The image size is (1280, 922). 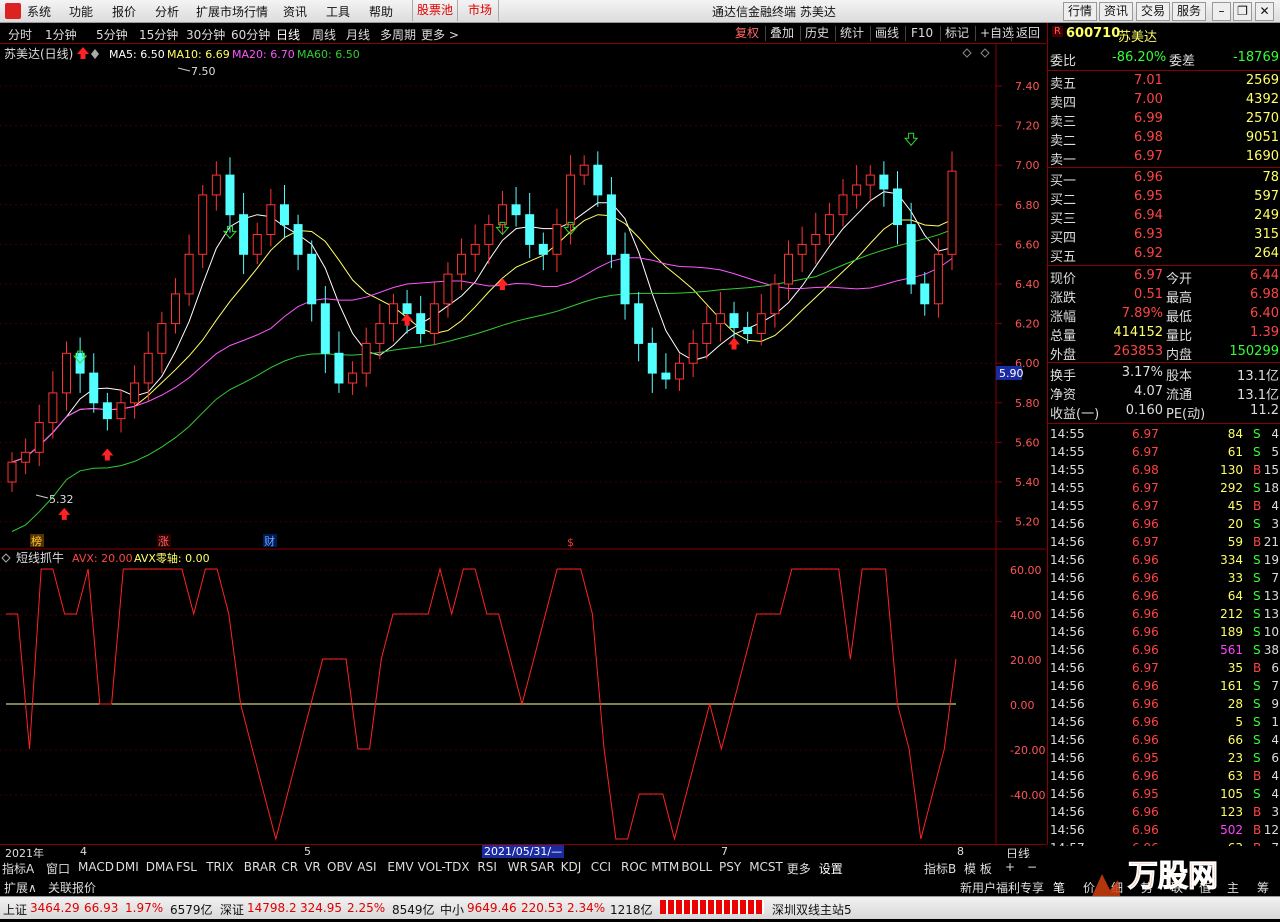 What do you see at coordinates (232, 11) in the screenshot?
I see `menu-ext-market: 扩展市场行情` at bounding box center [232, 11].